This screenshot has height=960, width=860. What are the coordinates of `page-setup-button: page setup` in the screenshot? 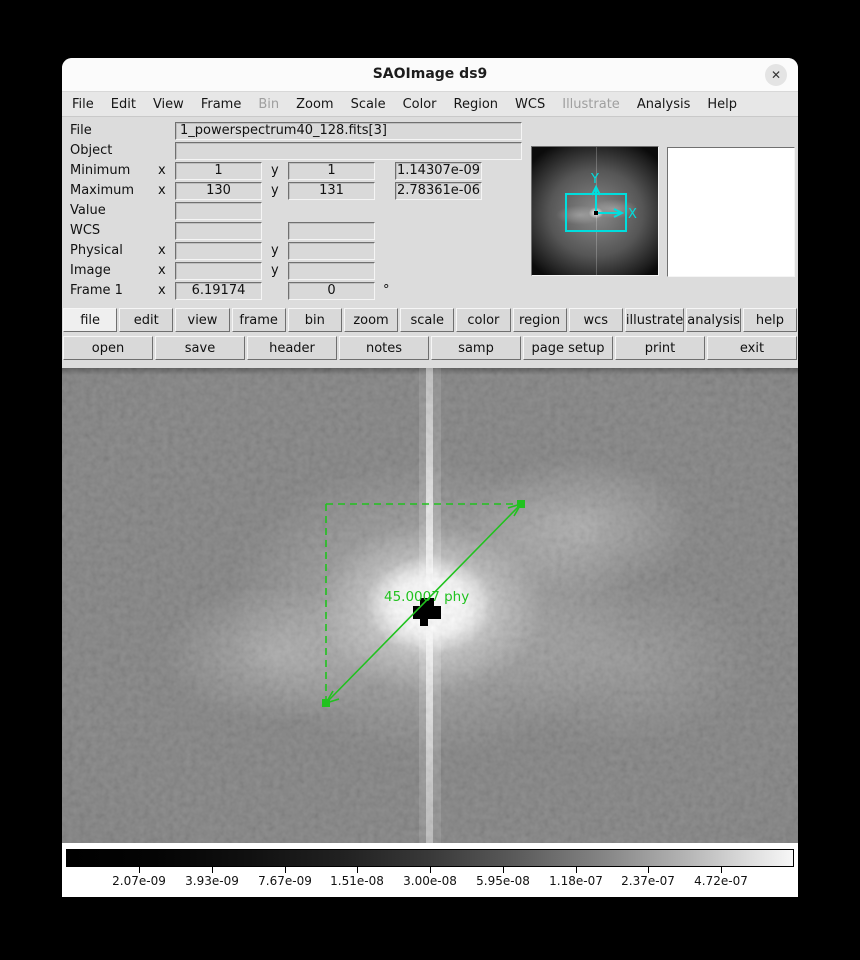 It's located at (568, 348).